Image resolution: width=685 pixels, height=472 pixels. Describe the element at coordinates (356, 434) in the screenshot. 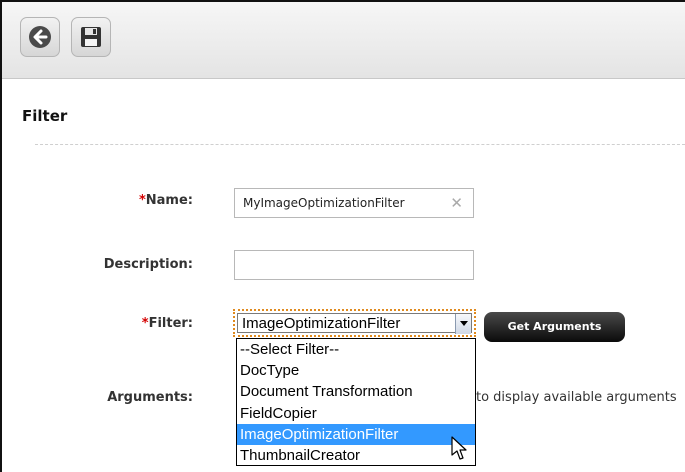

I see `dropdown-option-selected: ImageOptimizationFilter` at that location.